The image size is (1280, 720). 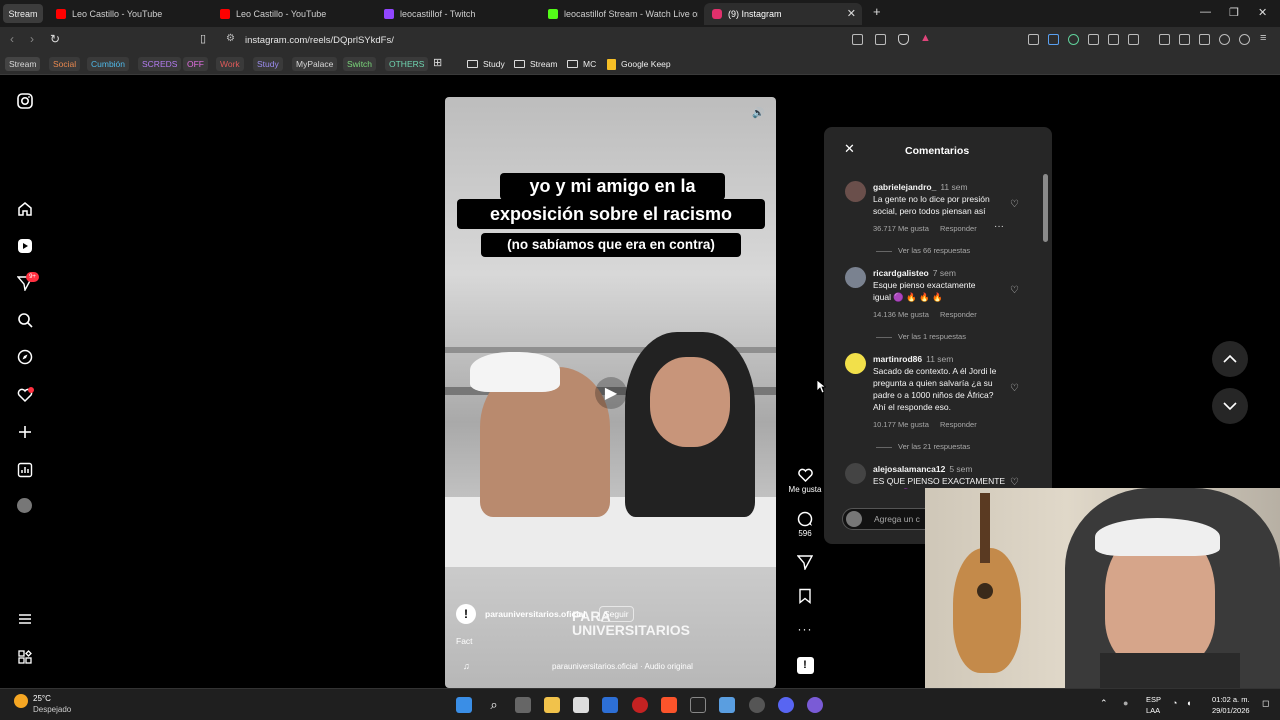 What do you see at coordinates (1204, 39) in the screenshot?
I see `wallet-icon` at bounding box center [1204, 39].